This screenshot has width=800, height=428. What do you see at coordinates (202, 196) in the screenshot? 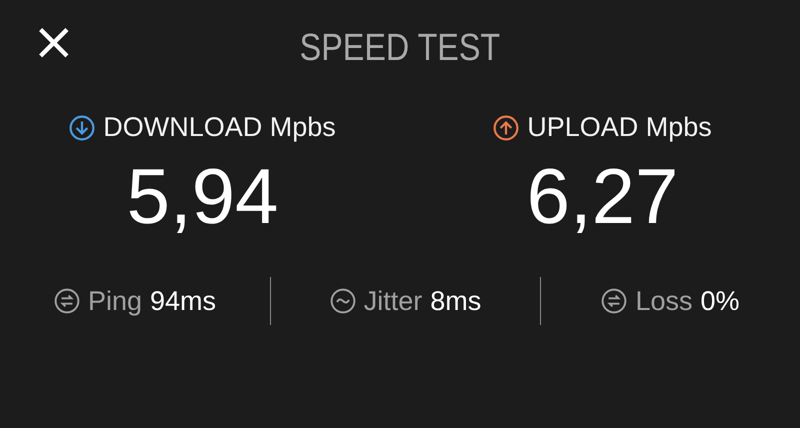
I see `result-value: 5,94` at bounding box center [202, 196].